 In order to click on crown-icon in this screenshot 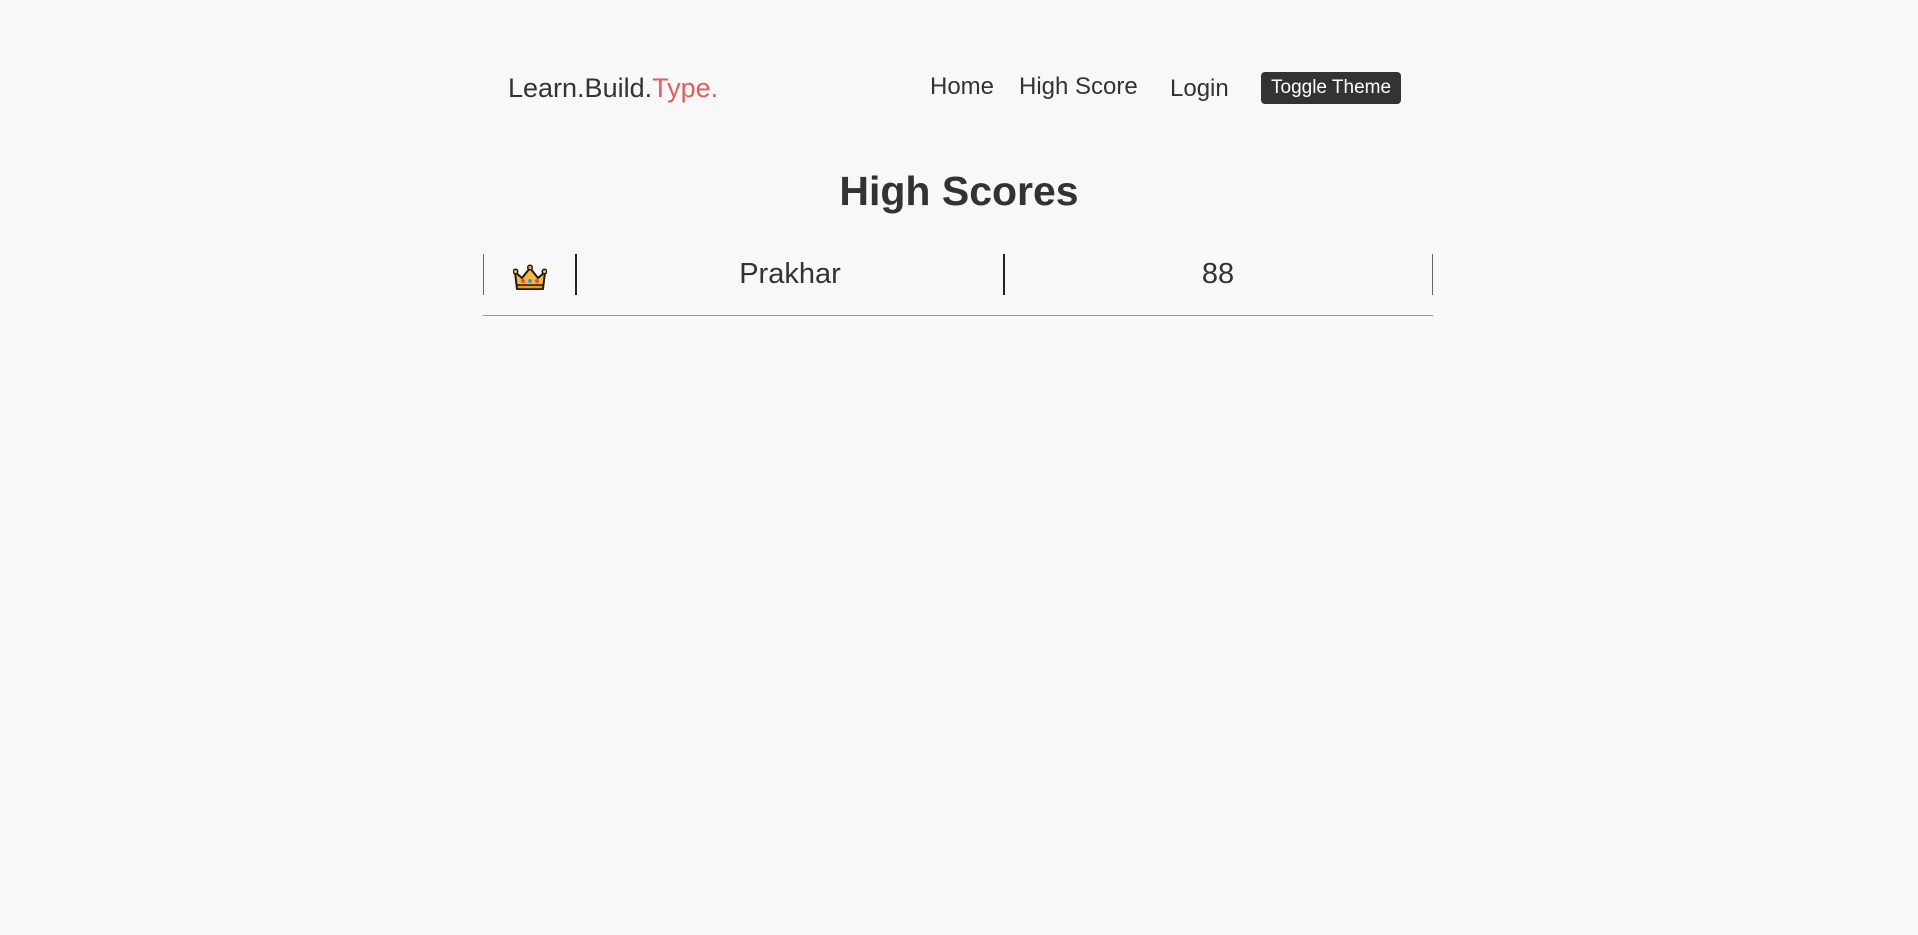, I will do `click(529, 276)`.